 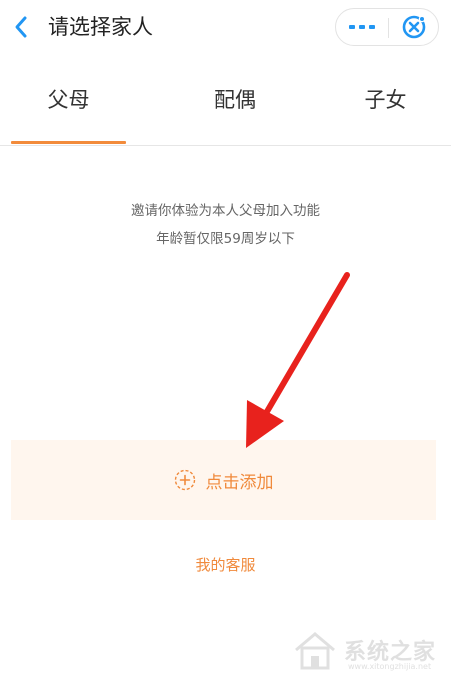 I want to click on info-line-invite: 邀请你体验为本人父母加入功能, so click(x=225, y=211).